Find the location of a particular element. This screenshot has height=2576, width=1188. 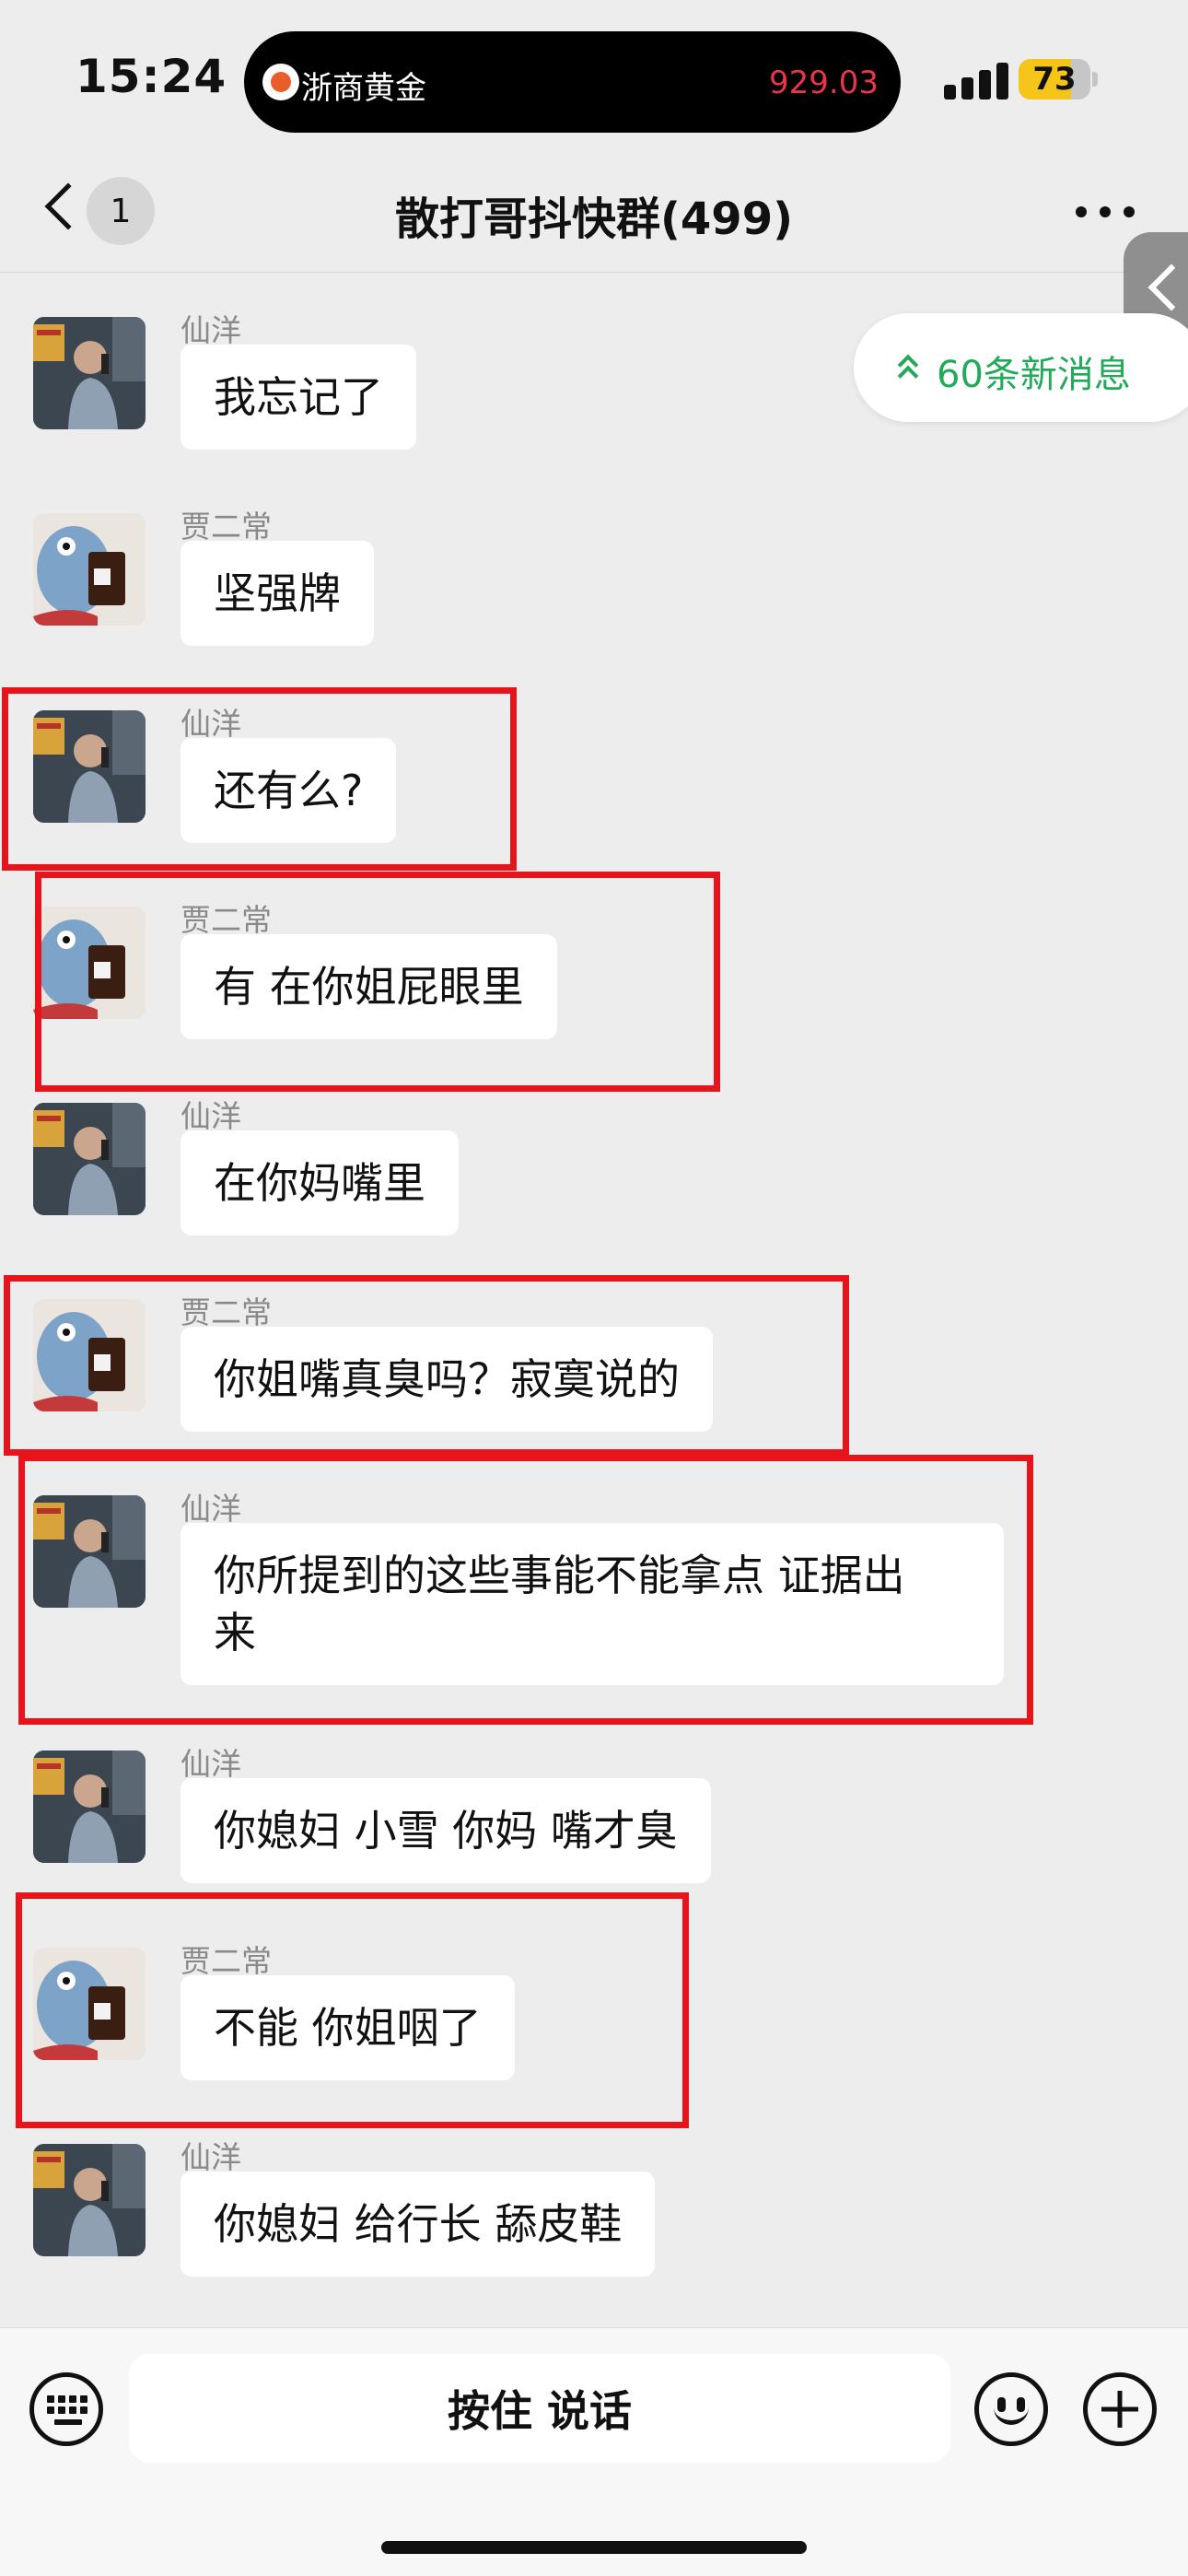

new-messages-button: 60条新消息 is located at coordinates (1021, 367).